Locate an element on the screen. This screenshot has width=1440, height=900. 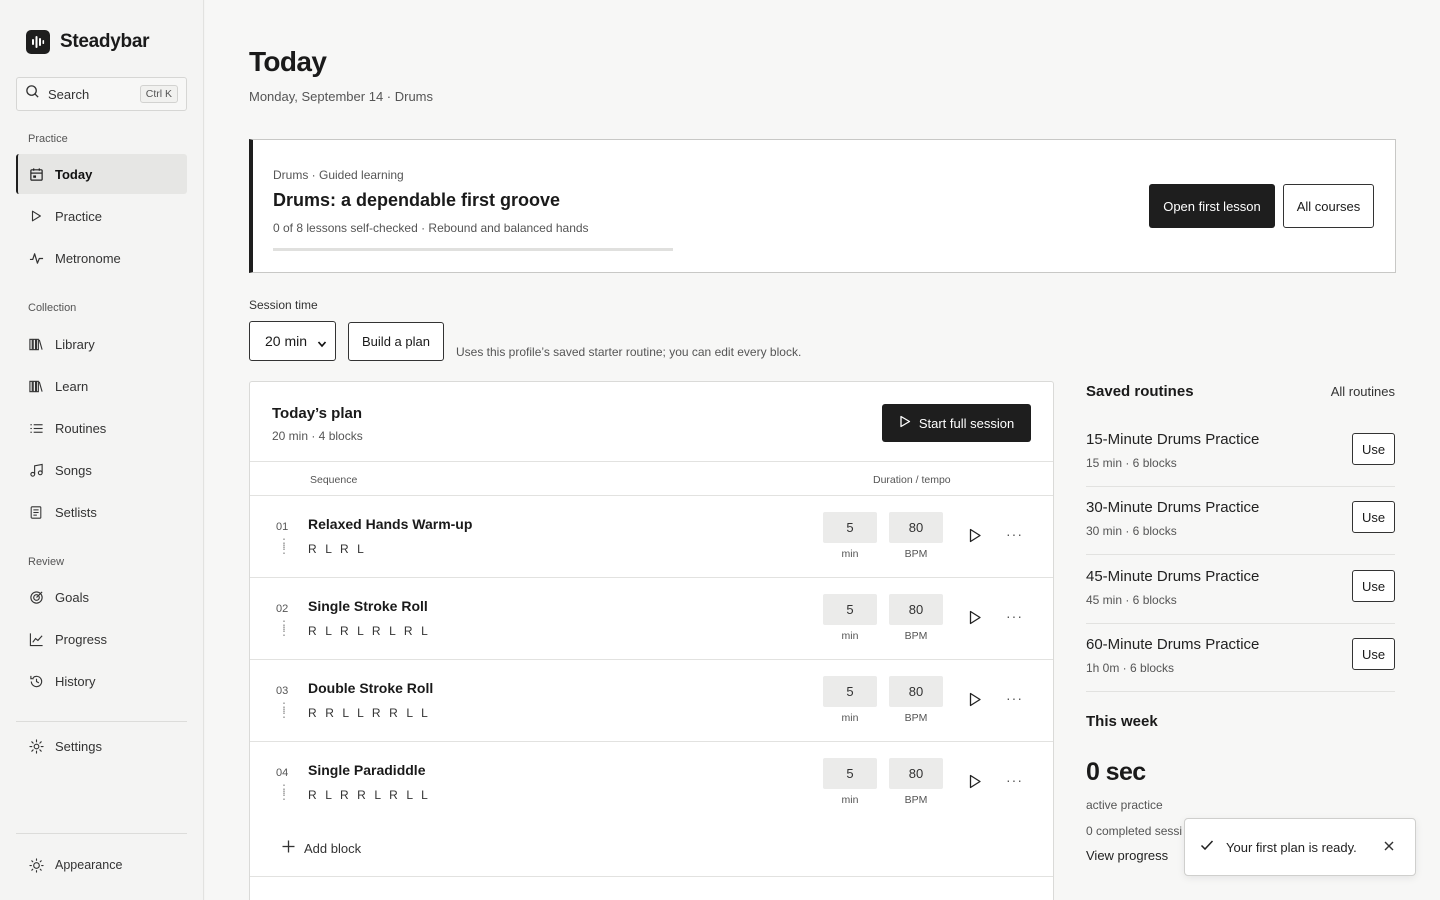
col-duration-tempo: Duration / tempo is located at coordinates (912, 480).